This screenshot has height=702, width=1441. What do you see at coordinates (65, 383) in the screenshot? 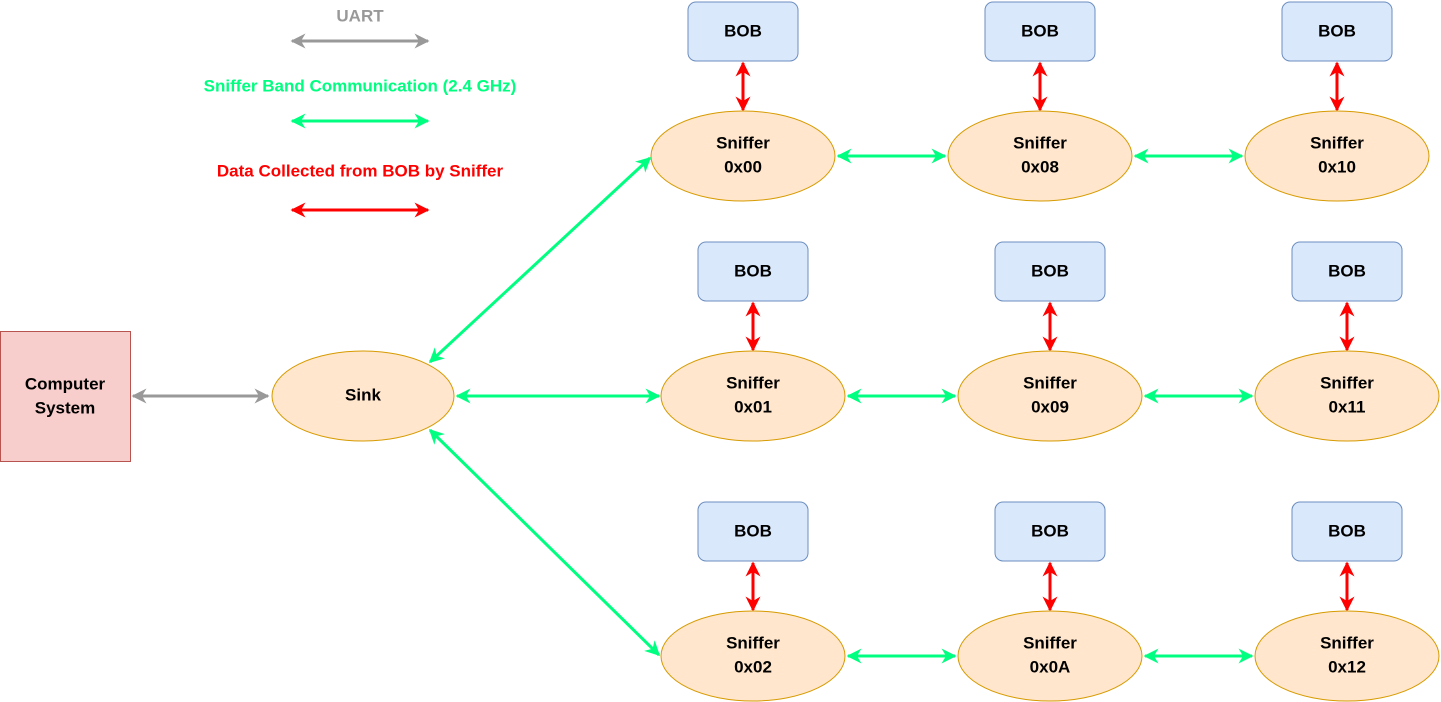
I see `computer-label-line1: Computer` at bounding box center [65, 383].